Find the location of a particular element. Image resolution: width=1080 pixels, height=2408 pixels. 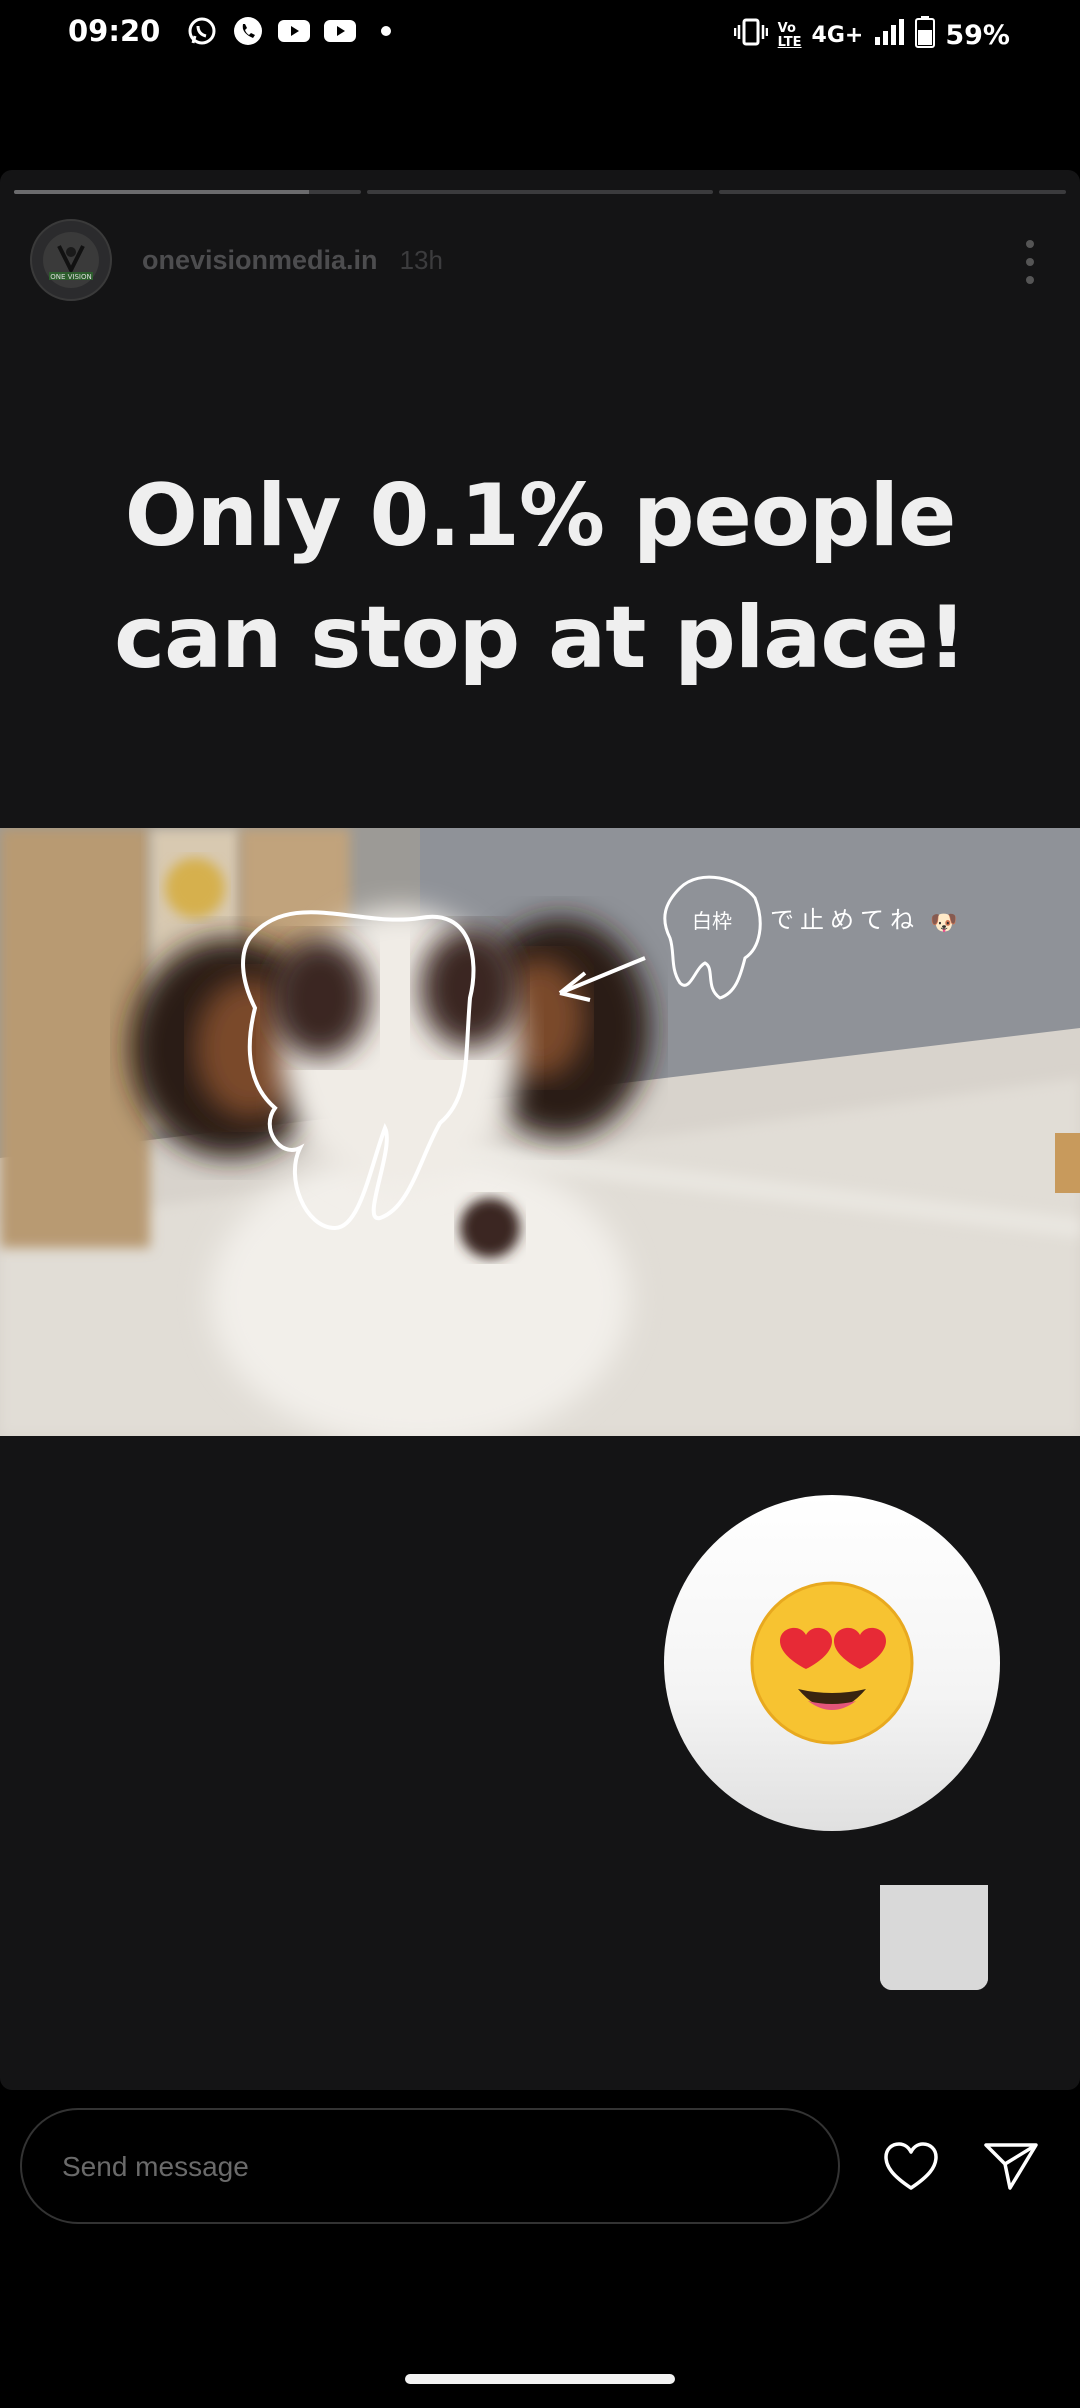

share-button is located at coordinates (1011, 2167).